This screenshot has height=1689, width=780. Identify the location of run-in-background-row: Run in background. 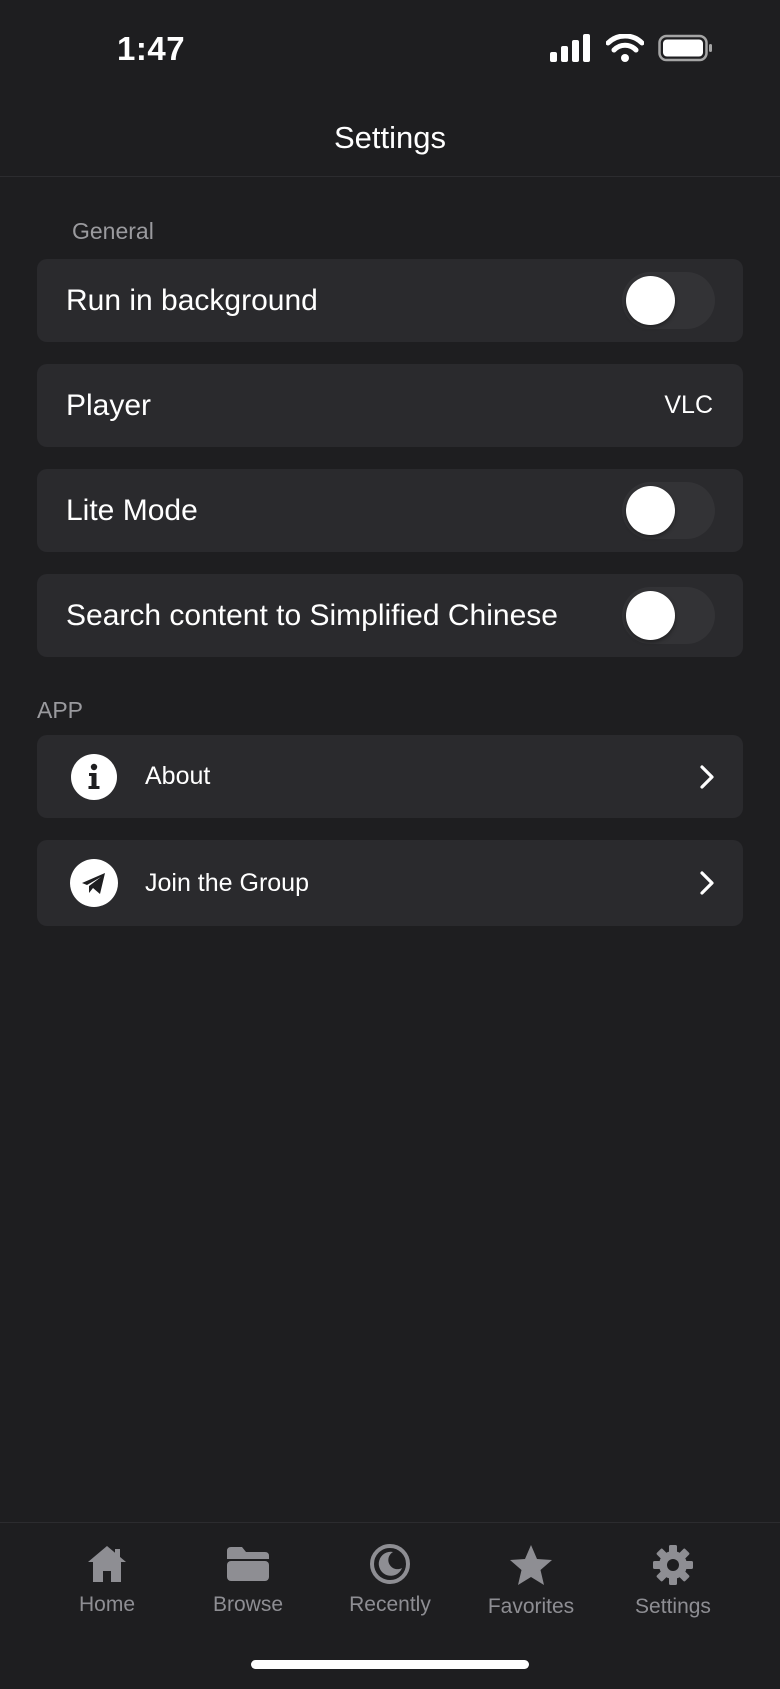
(390, 300).